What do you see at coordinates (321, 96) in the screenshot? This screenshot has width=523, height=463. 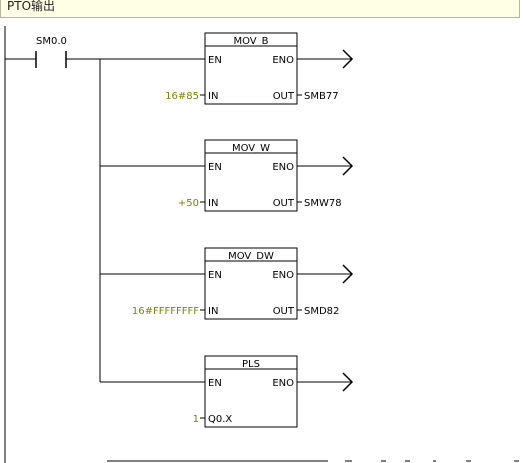 I see `out-operand: SMB77` at bounding box center [321, 96].